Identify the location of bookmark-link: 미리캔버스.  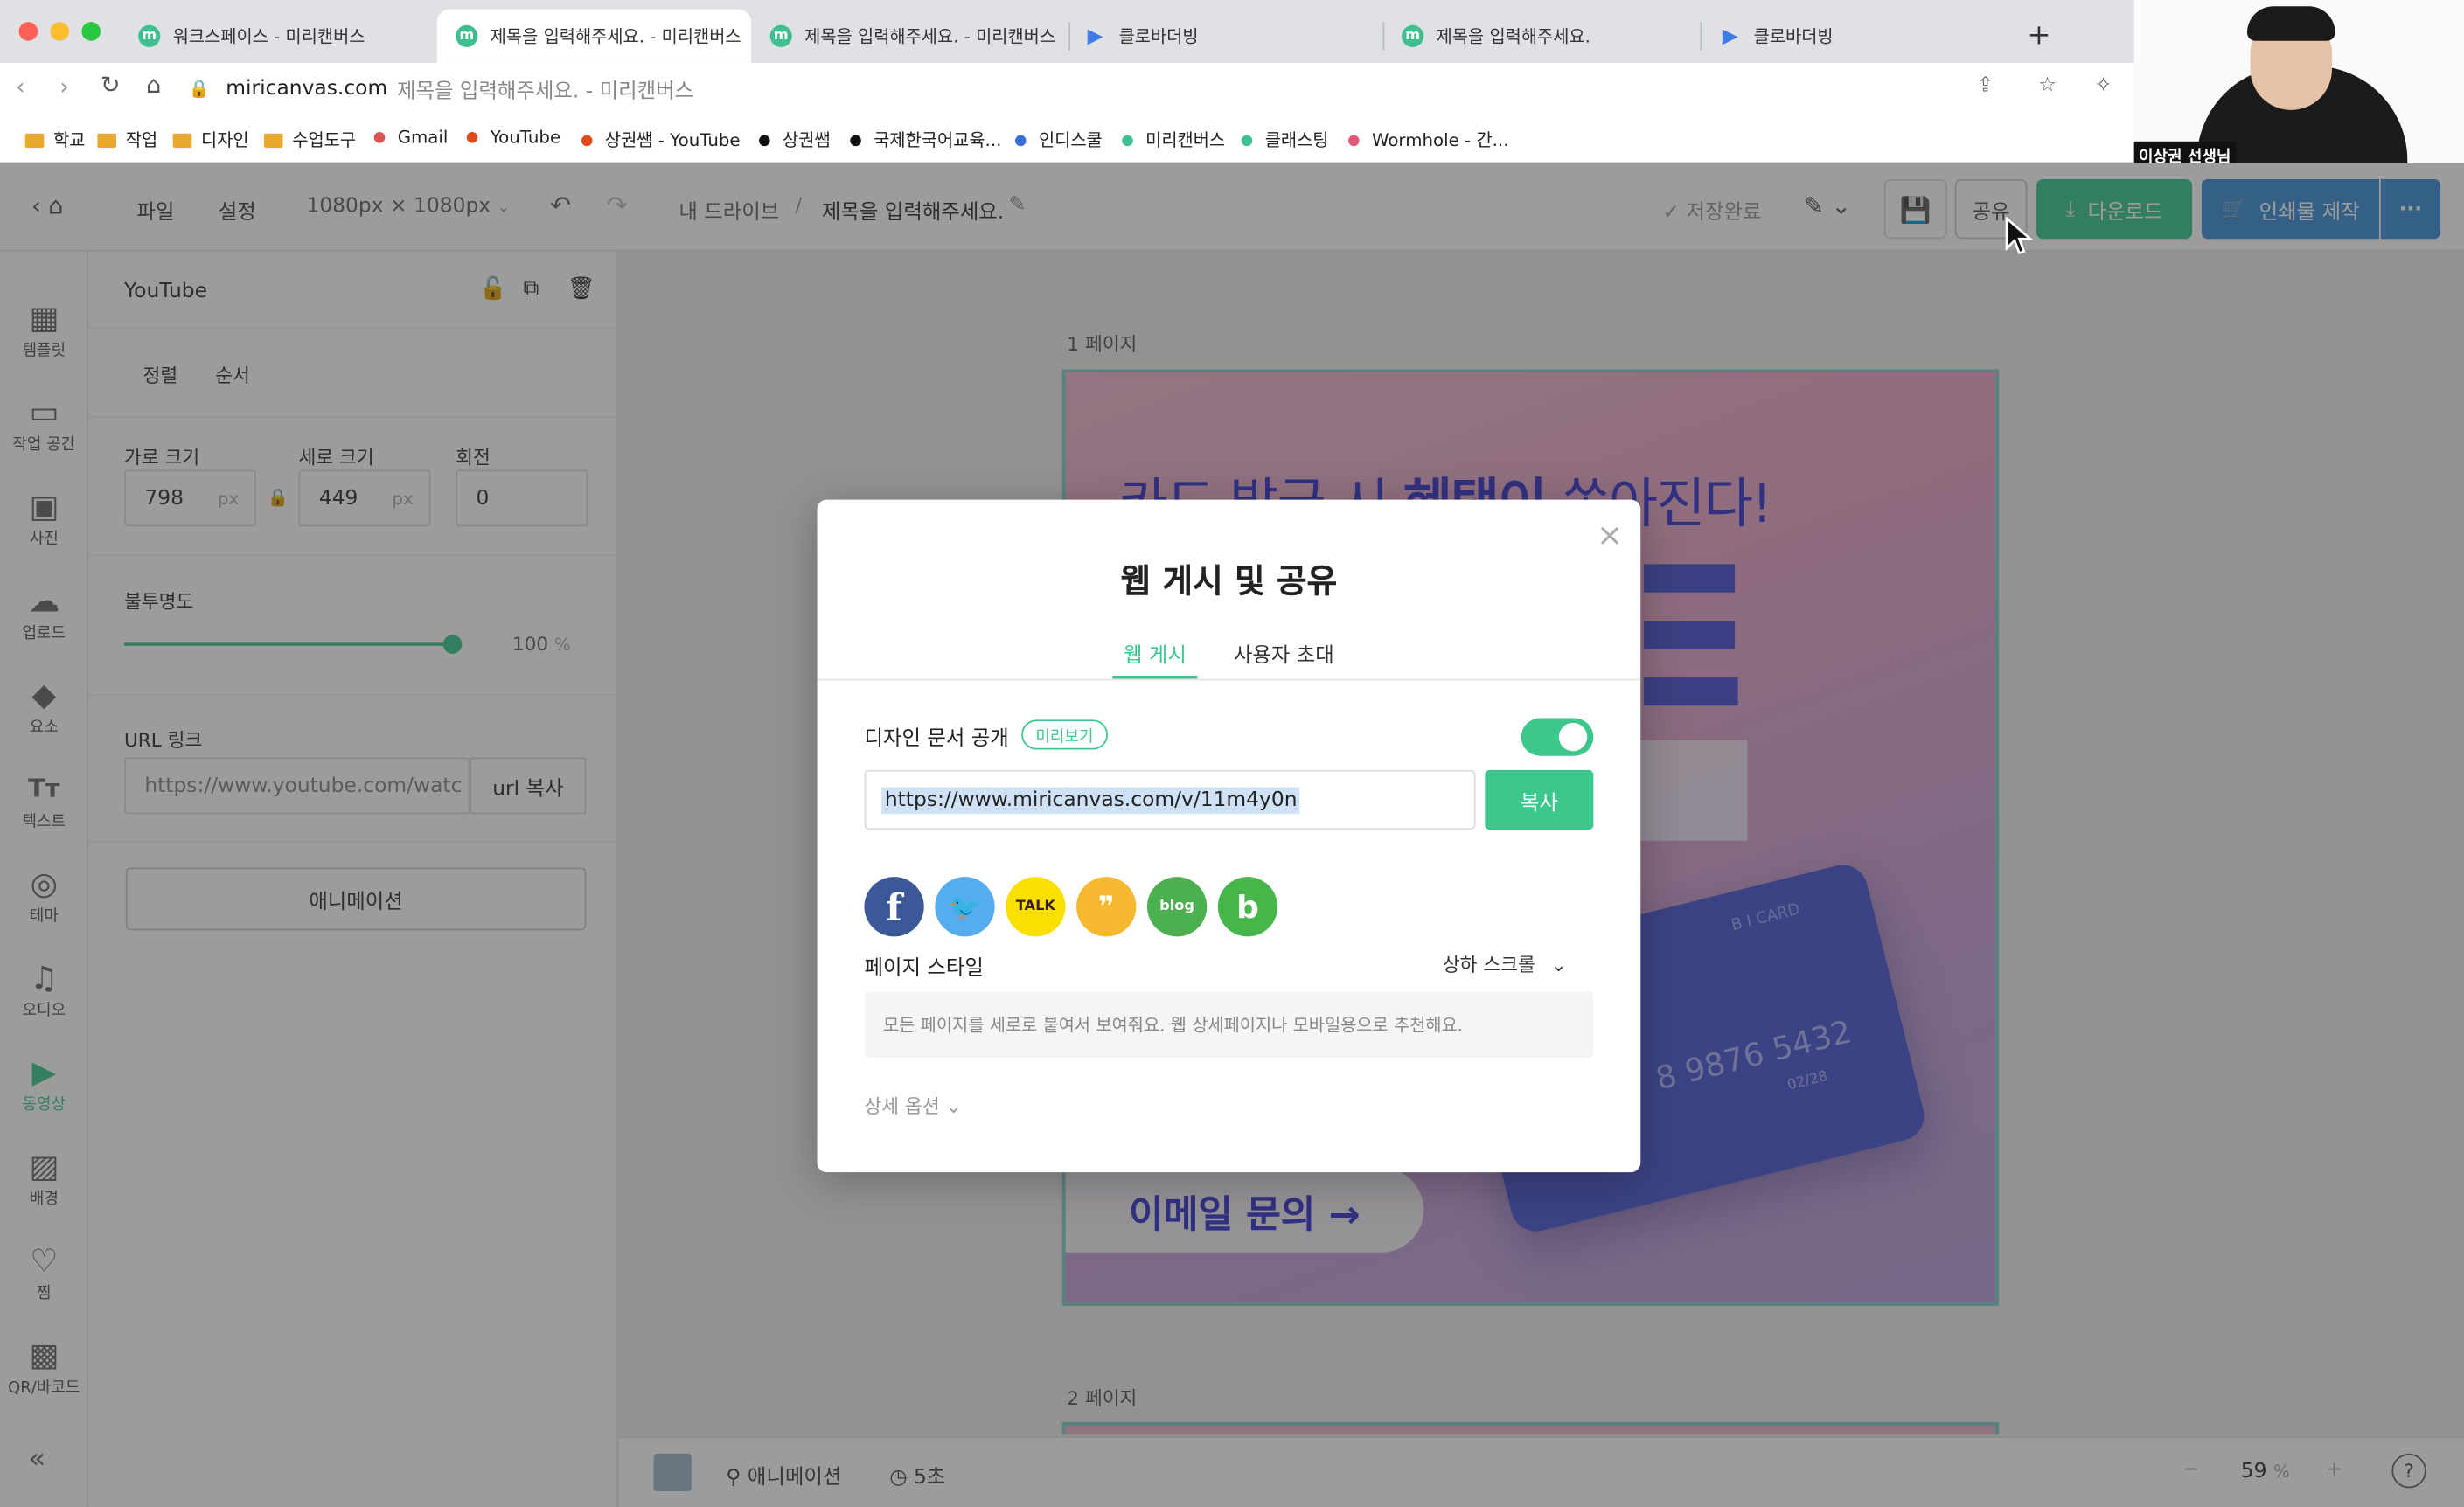
(1173, 140).